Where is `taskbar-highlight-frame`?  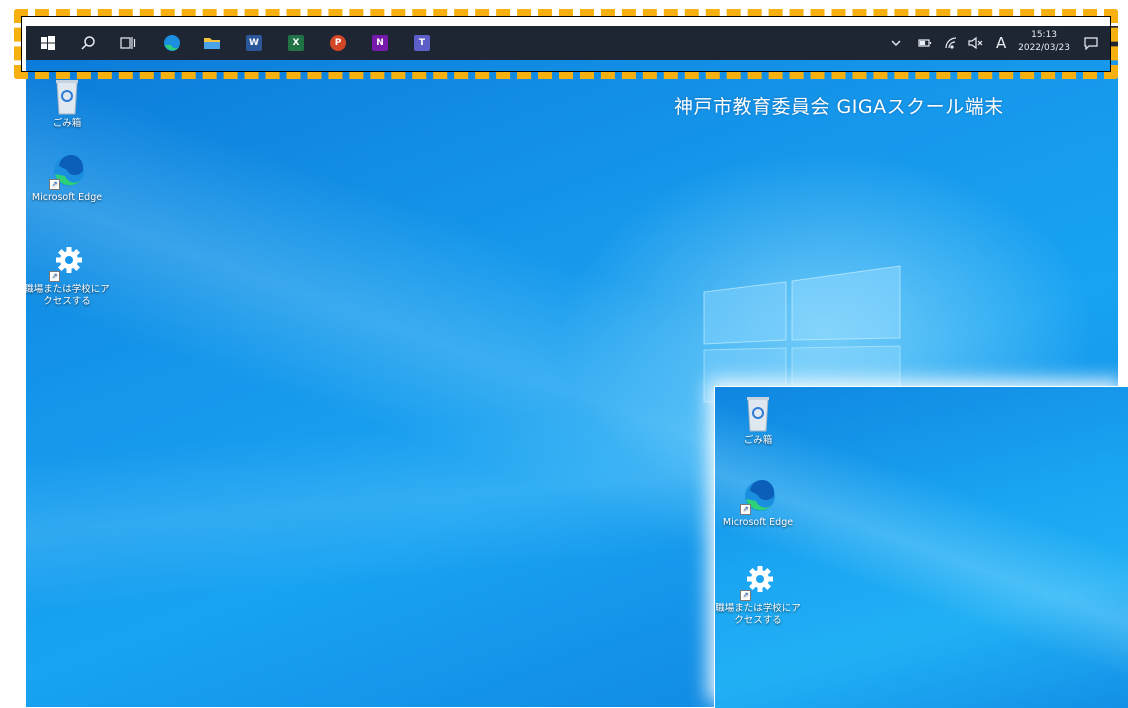 taskbar-highlight-frame is located at coordinates (566, 44).